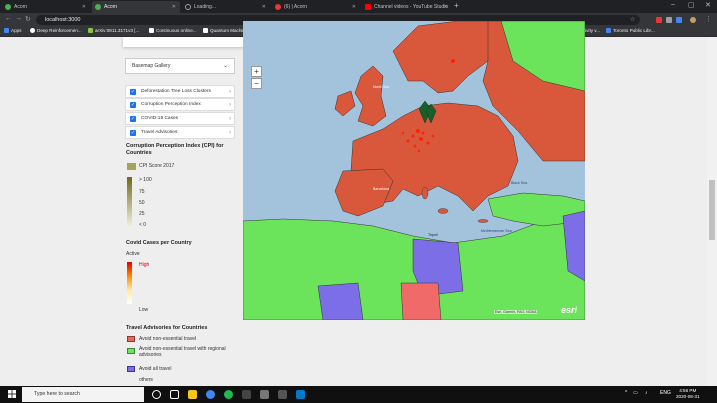 The height and width of the screenshot is (403, 717). What do you see at coordinates (129, 202) in the screenshot?
I see `cpi-color-ramp` at bounding box center [129, 202].